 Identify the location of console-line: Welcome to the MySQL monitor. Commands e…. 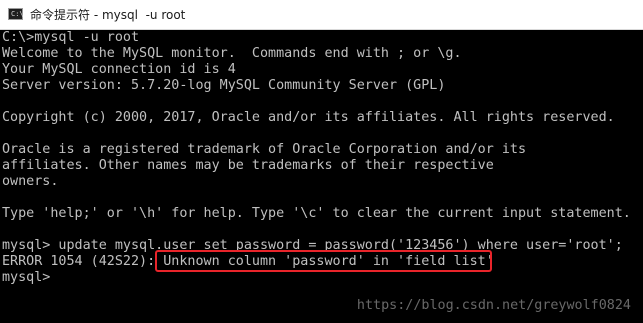
(232, 53).